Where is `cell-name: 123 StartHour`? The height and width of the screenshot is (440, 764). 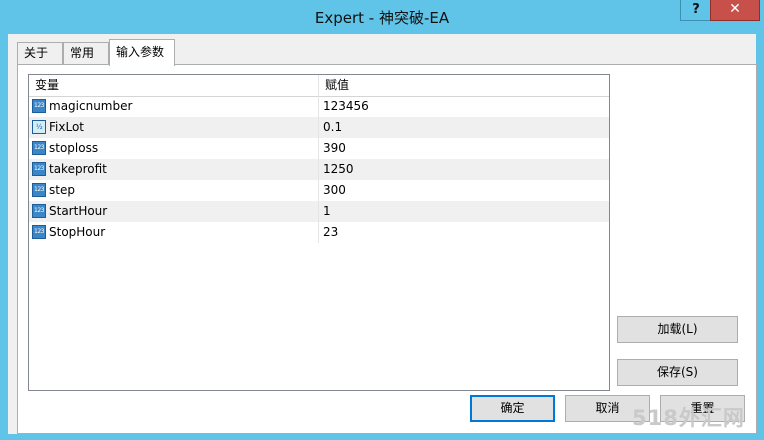
cell-name: 123 StartHour is located at coordinates (174, 211).